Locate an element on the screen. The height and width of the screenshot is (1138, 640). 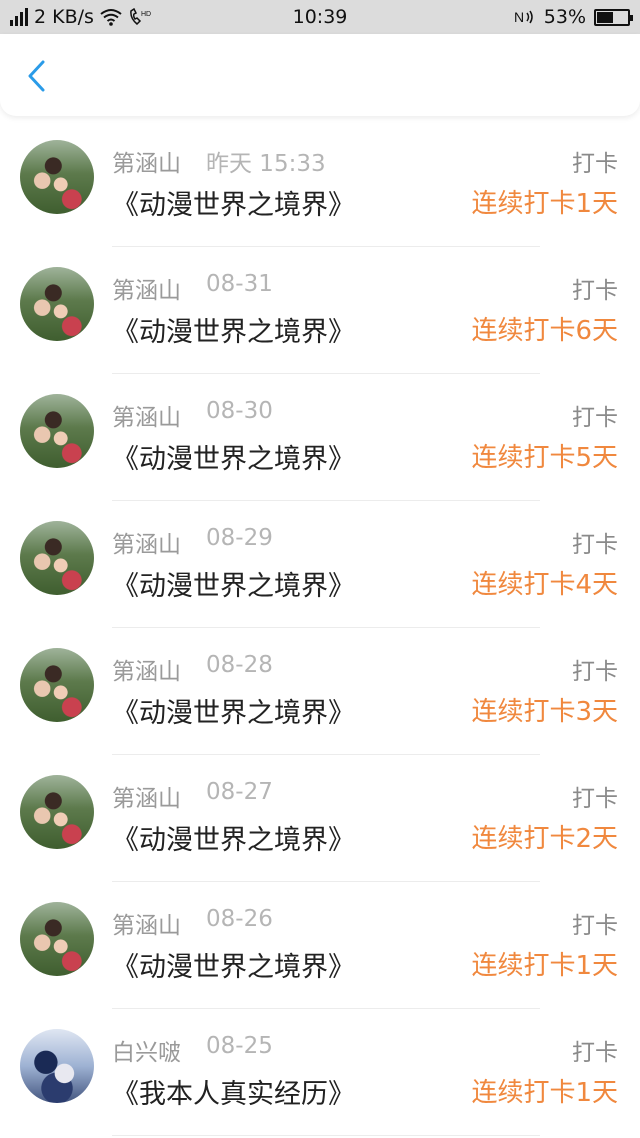
list-item: 第涵山 08-27 打卡 《动漫世界之境界》 连续打卡2天 is located at coordinates (320, 818).